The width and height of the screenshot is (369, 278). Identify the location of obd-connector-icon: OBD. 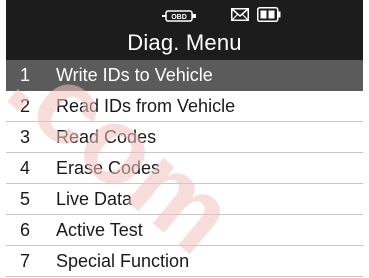
(179, 16).